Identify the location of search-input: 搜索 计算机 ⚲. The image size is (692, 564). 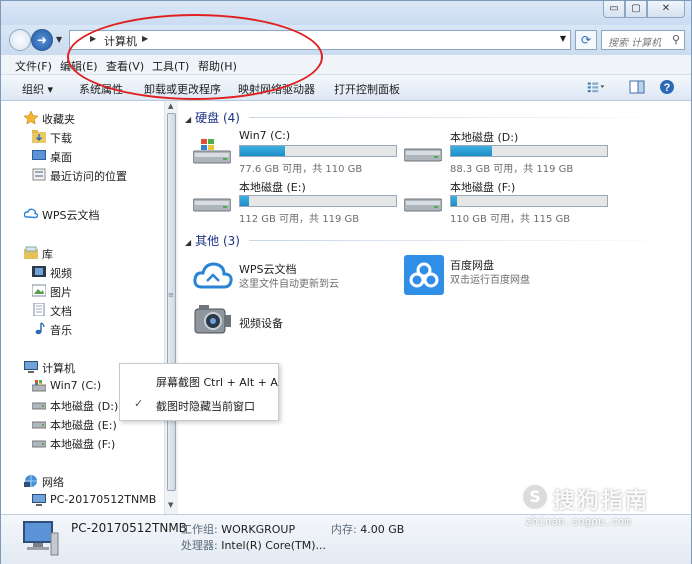
(643, 40).